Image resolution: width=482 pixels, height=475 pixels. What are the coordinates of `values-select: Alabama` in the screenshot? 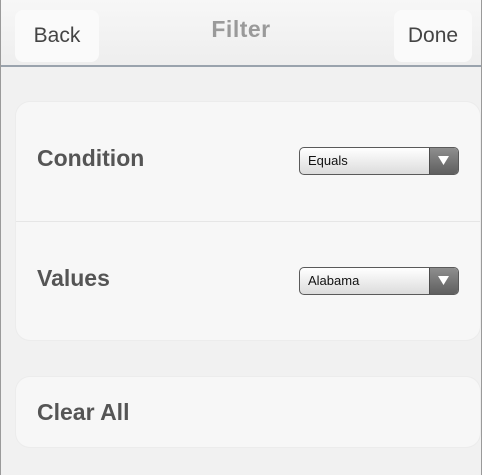 It's located at (379, 281).